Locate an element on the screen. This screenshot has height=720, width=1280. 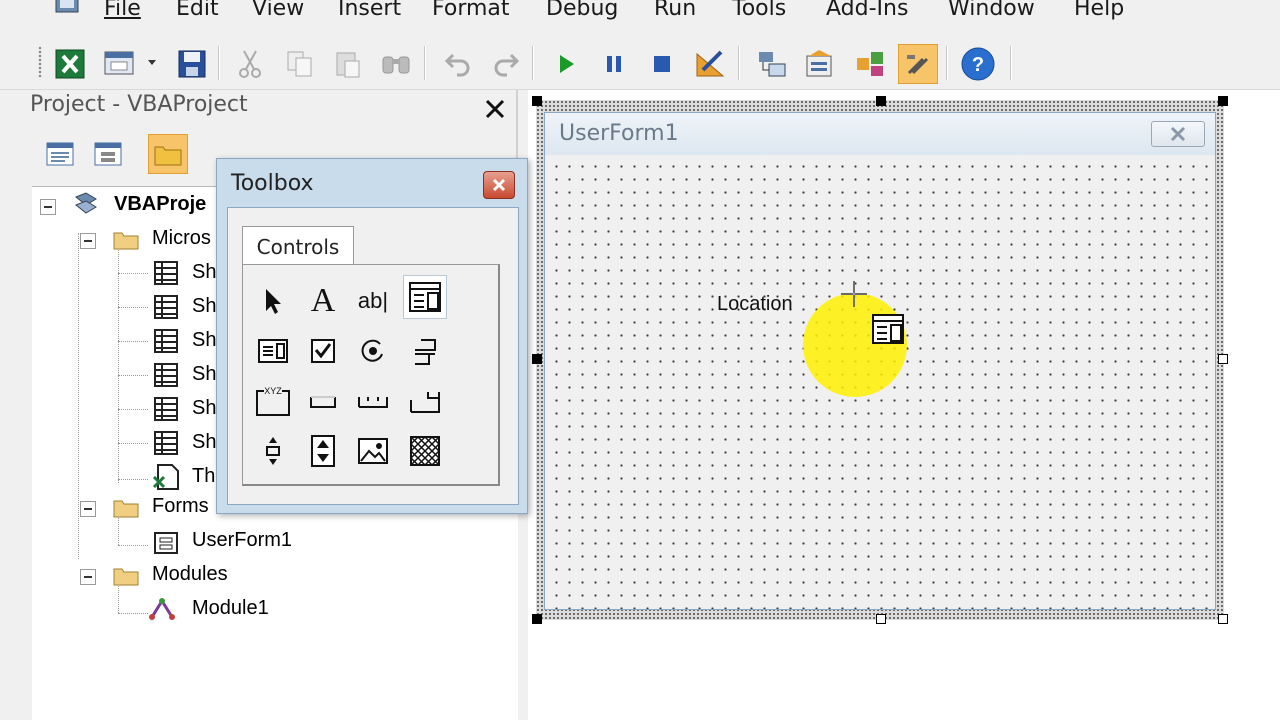
reset-button is located at coordinates (662, 64).